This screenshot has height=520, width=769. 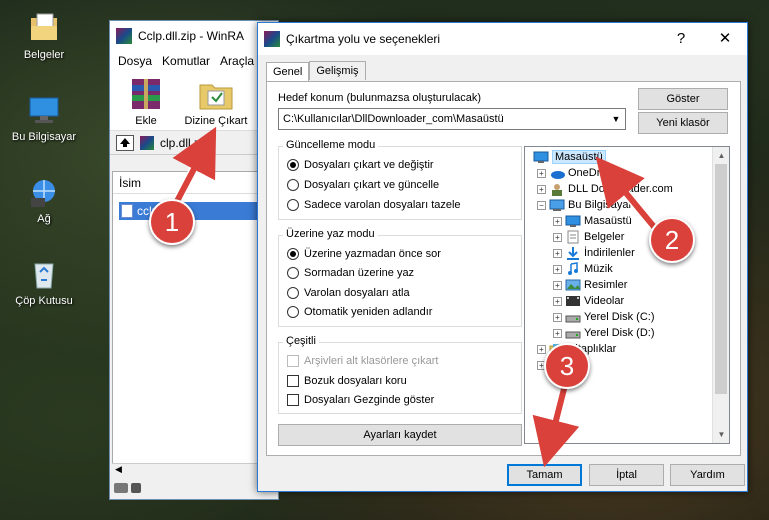 I want to click on overwrite-option-skip: Varolan dosyaları atla, so click(x=348, y=293).